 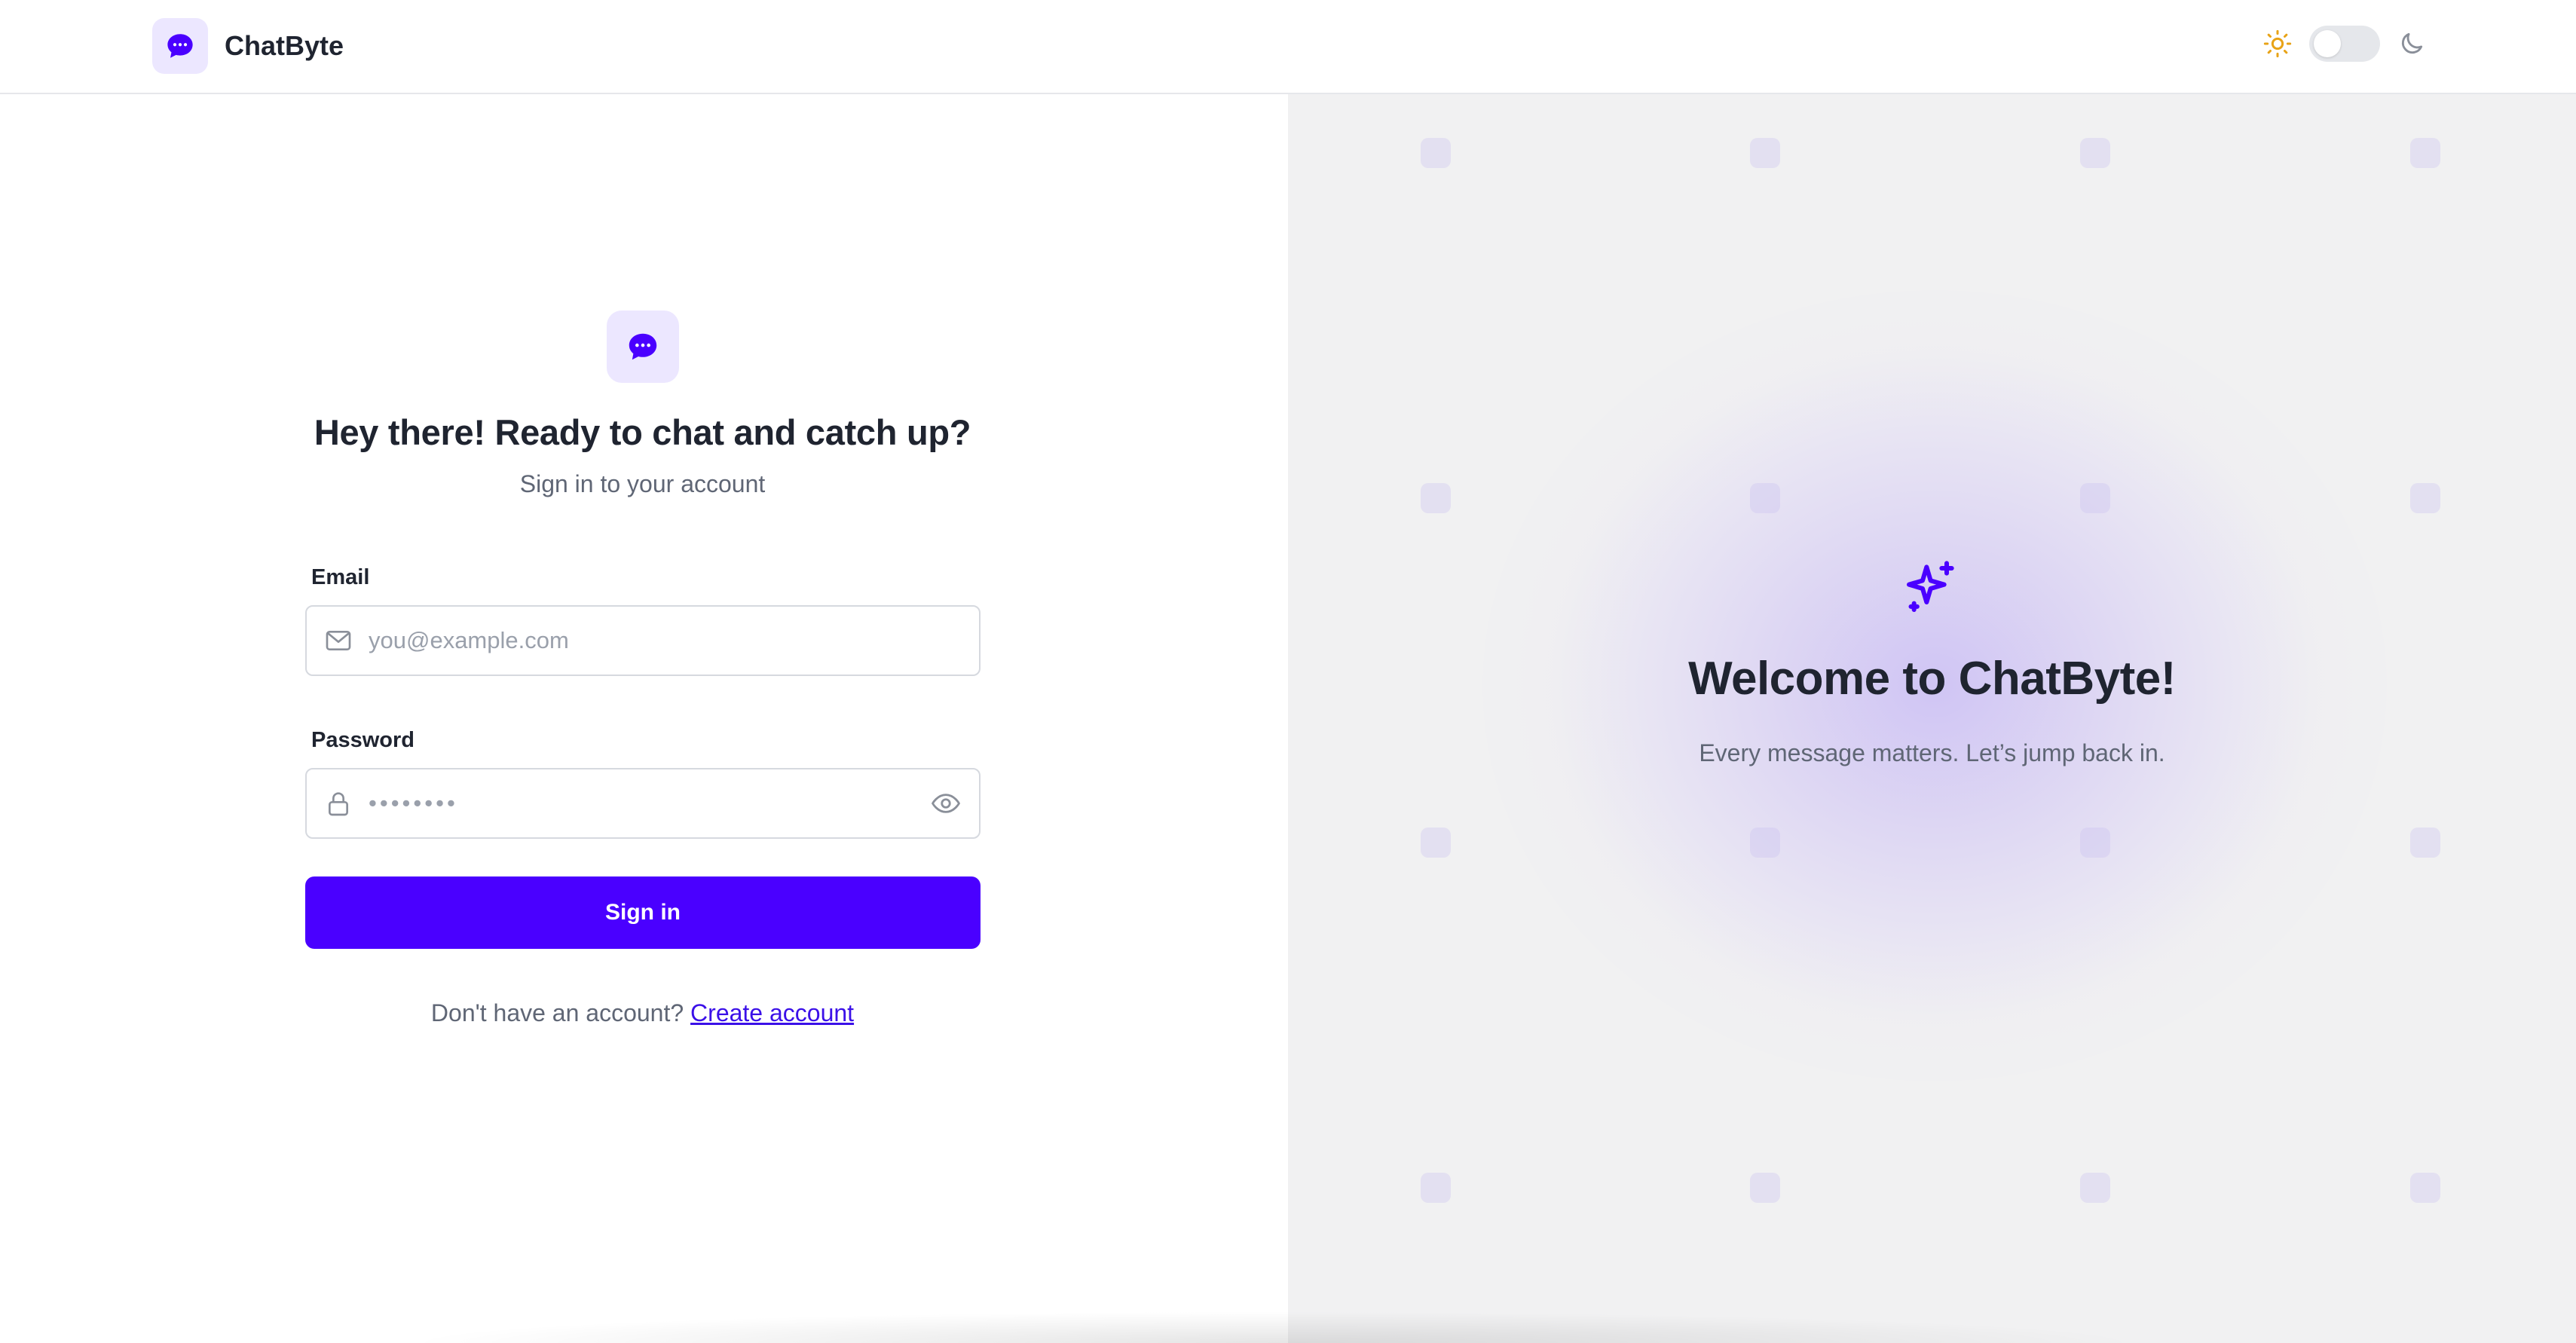 I want to click on signin-button: Sign in, so click(x=643, y=912).